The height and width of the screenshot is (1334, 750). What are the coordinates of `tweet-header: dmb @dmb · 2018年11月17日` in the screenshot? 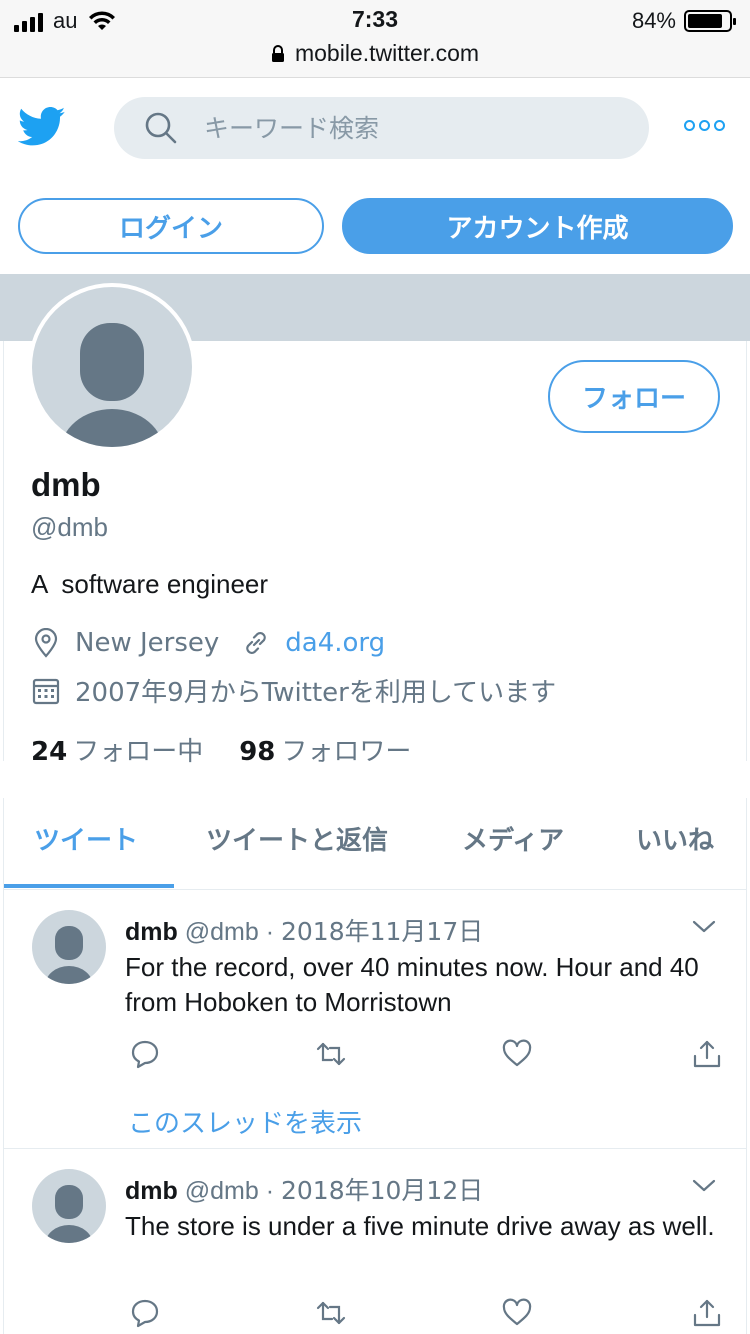 It's located at (304, 930).